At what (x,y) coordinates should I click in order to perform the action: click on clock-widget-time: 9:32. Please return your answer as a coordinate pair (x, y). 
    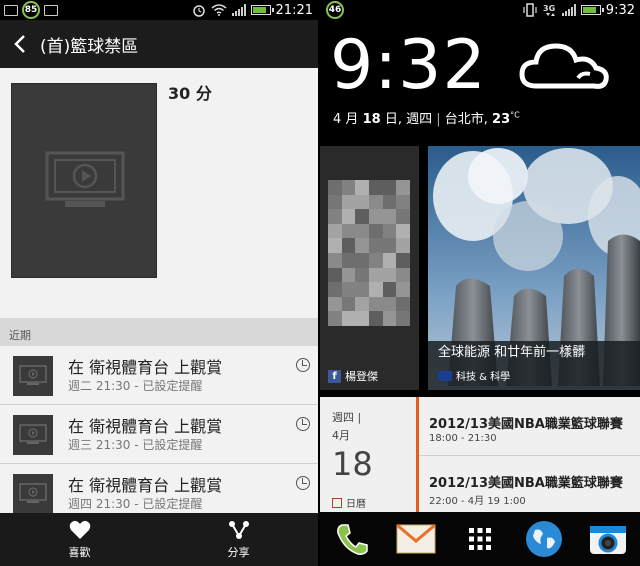
    Looking at the image, I should click on (408, 65).